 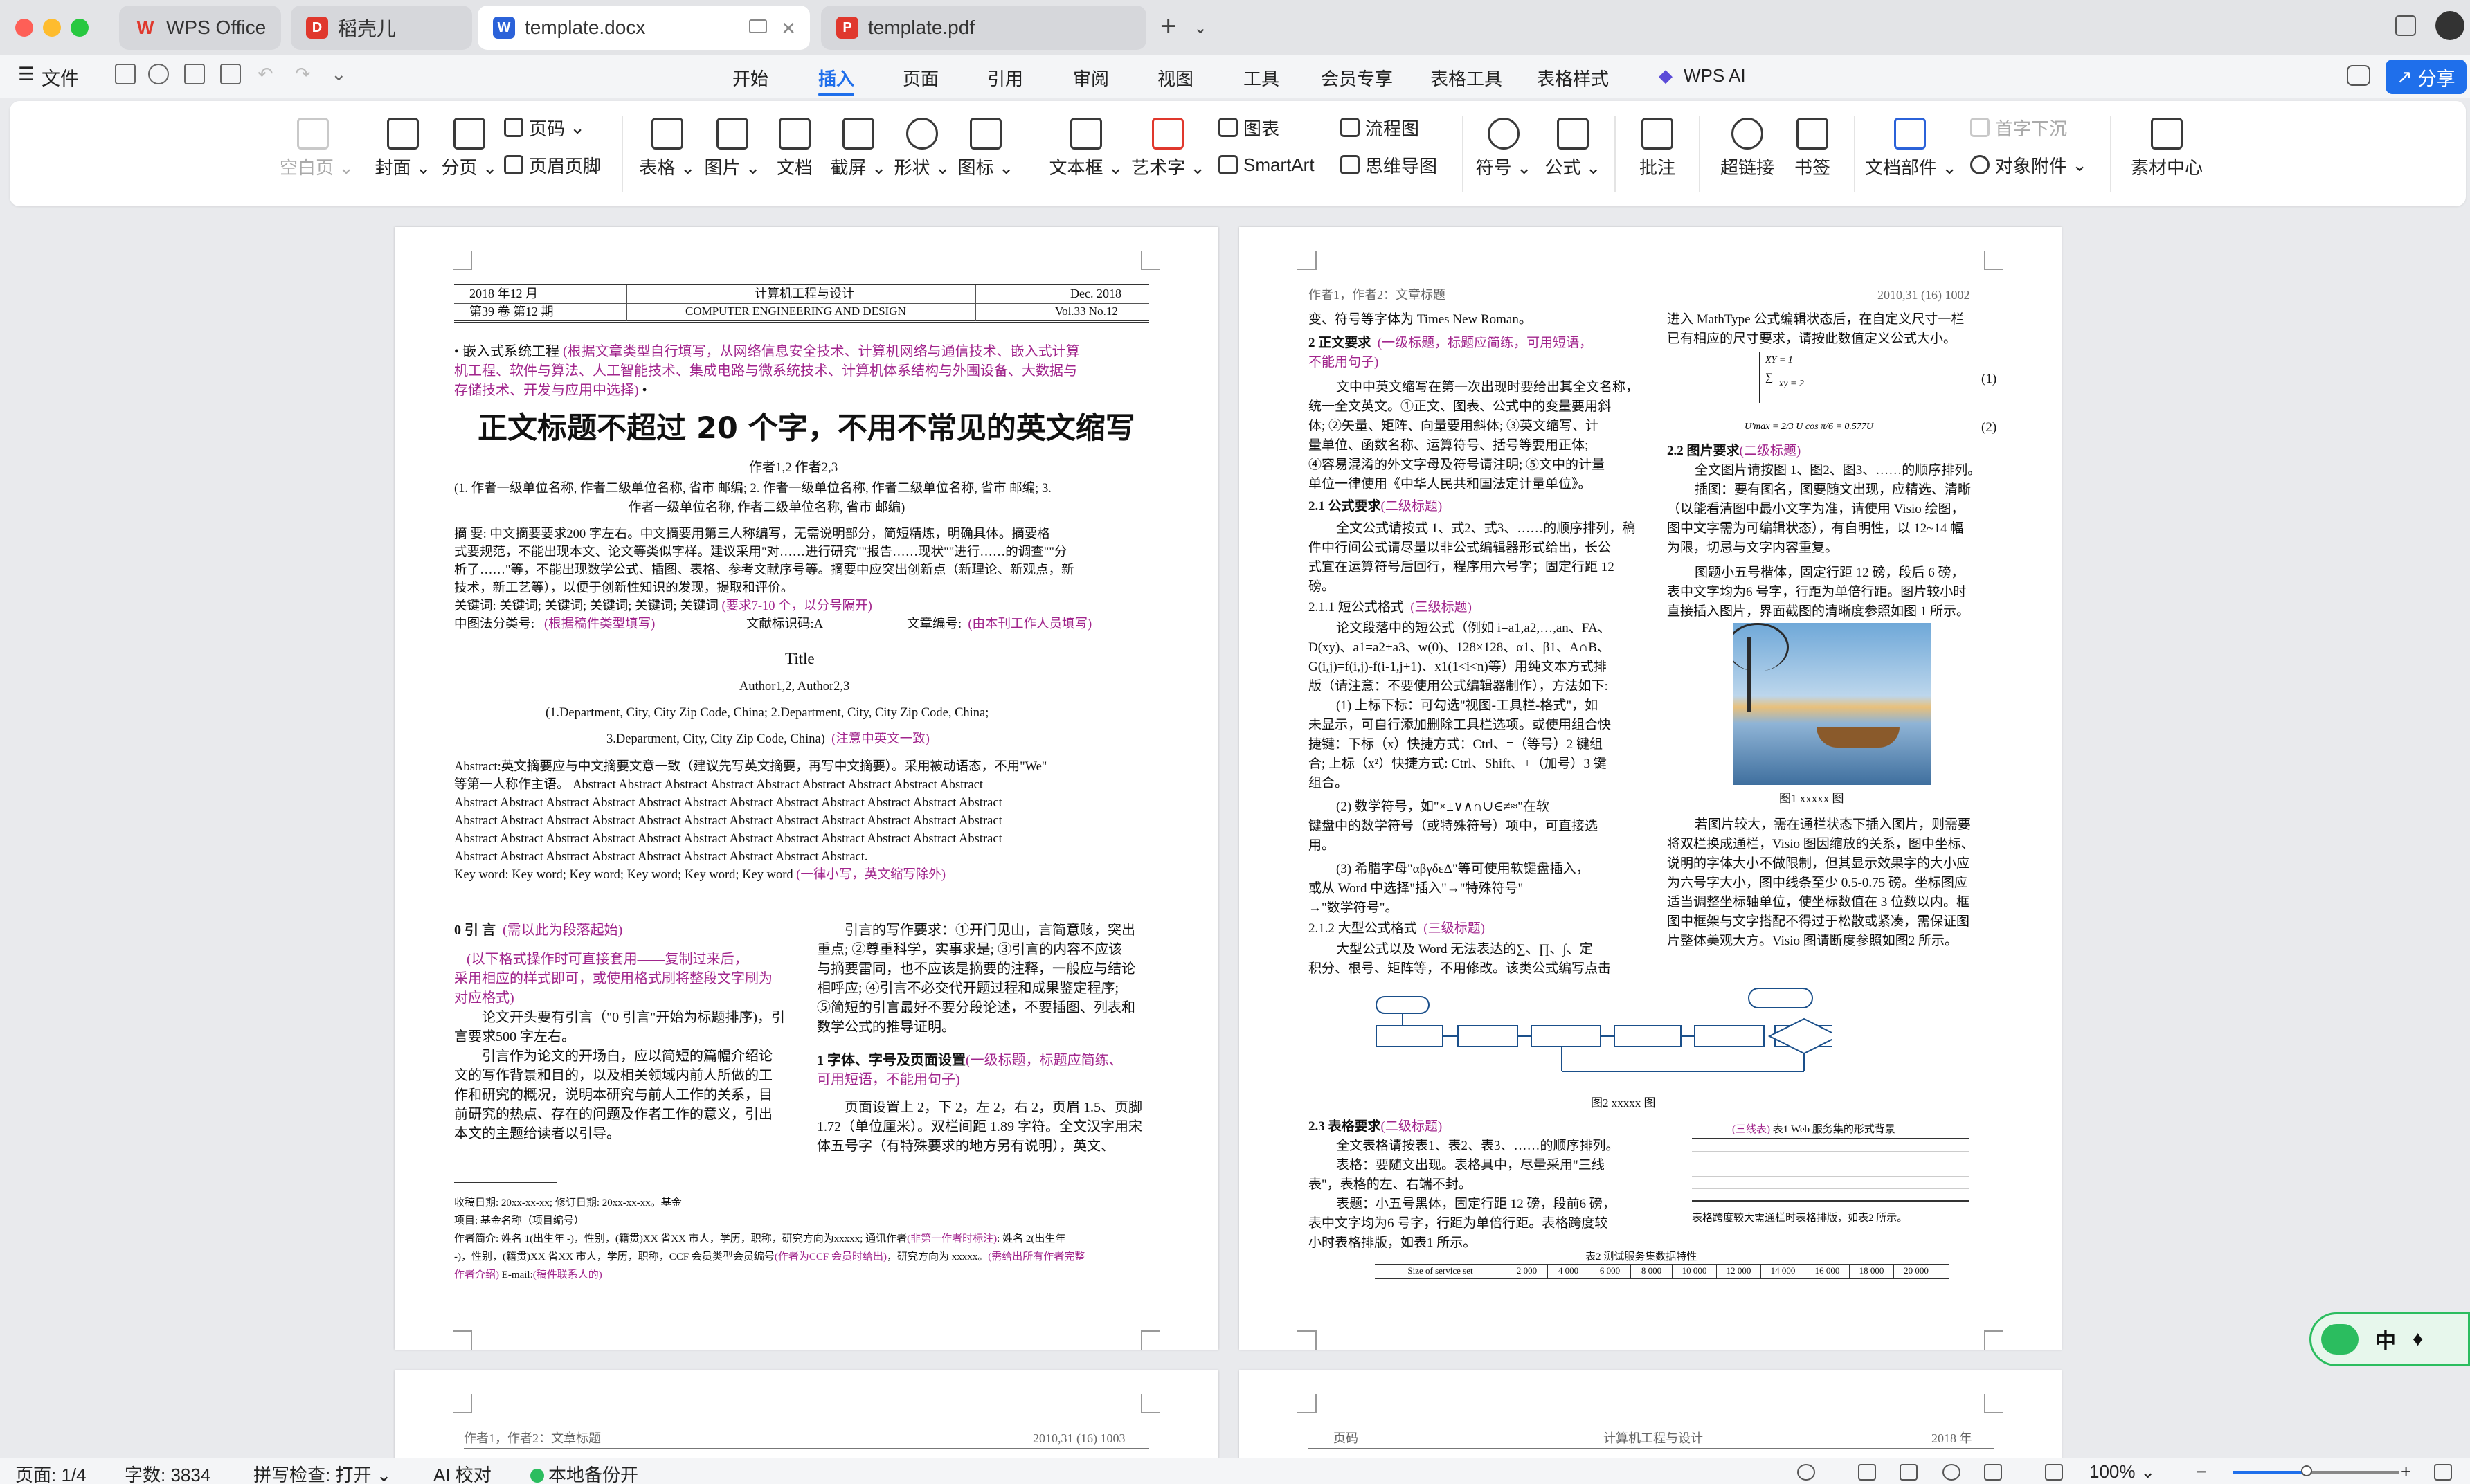 I want to click on tab-table-tools: 表格工具, so click(x=1466, y=78).